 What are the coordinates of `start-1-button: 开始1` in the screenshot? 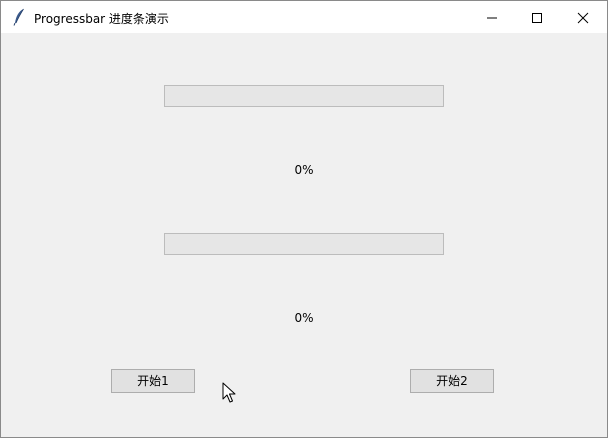 It's located at (153, 381).